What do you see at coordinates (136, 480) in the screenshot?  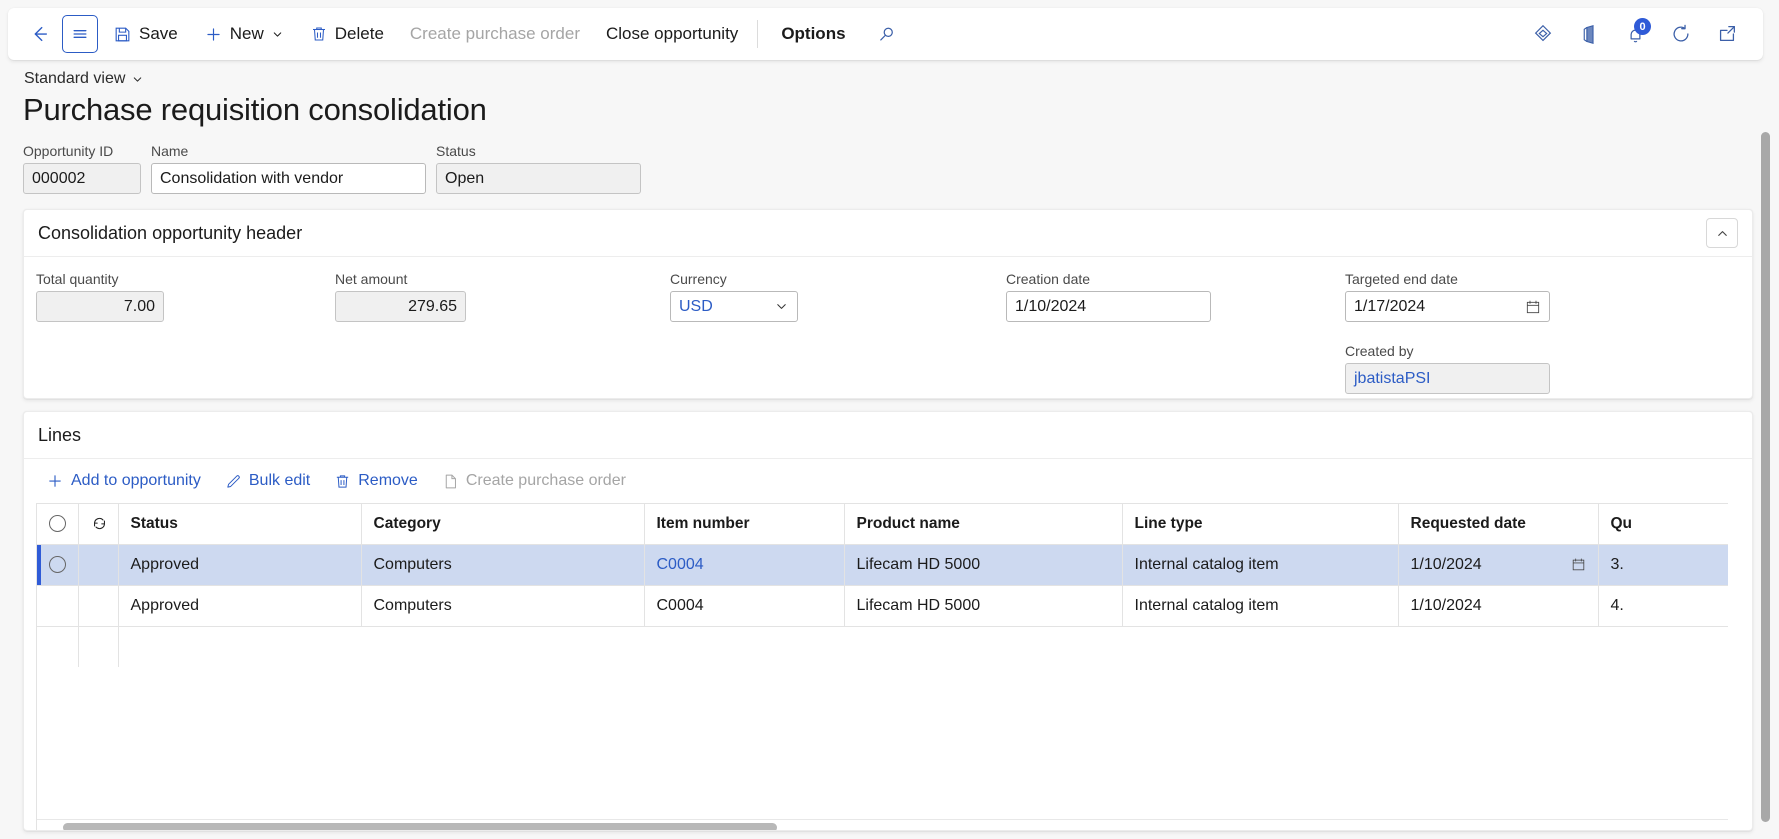 I see `add-to-opportunity-label: Add to opportunity` at bounding box center [136, 480].